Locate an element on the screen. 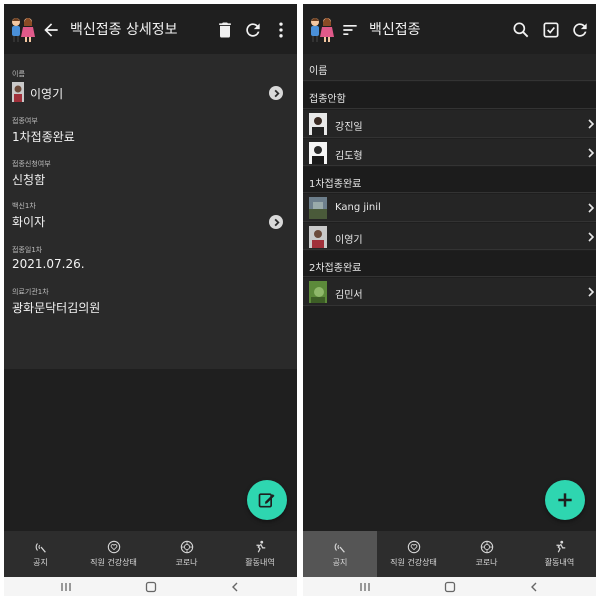 This screenshot has width=600, height=600. list-item: Kang jinil is located at coordinates (449, 208).